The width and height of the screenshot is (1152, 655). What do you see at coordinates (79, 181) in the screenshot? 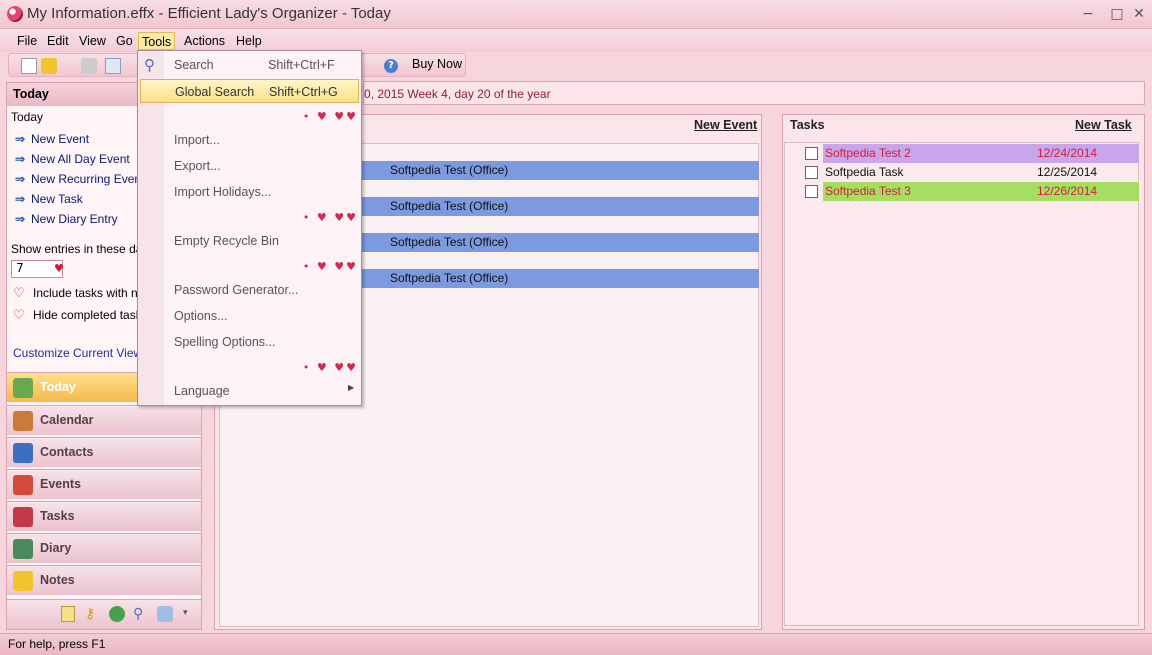
I see `new-recurring-event-link: ⇒ New Recurring Event` at bounding box center [79, 181].